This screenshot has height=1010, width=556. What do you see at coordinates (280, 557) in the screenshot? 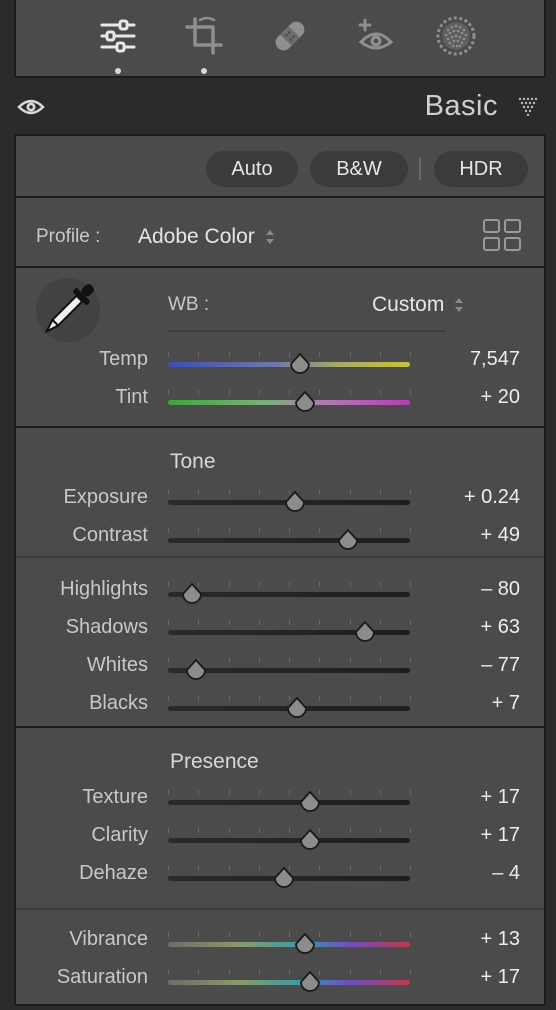
I see `tone-divider` at bounding box center [280, 557].